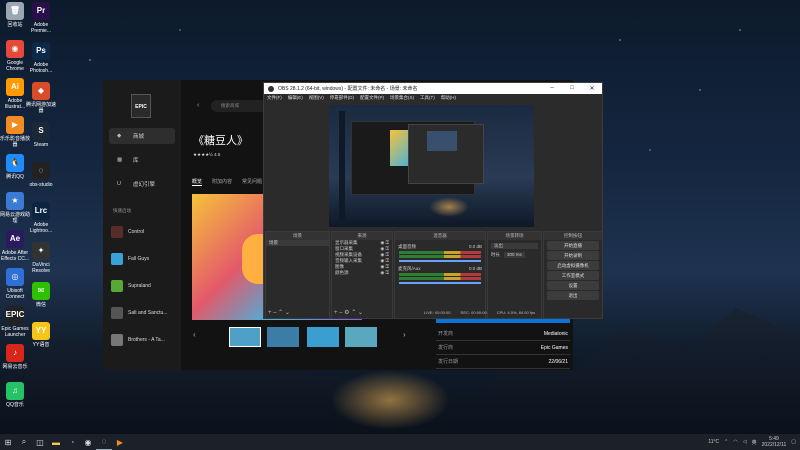 The height and width of the screenshot is (450, 800). What do you see at coordinates (754, 442) in the screenshot?
I see `ime-indicator: 英` at bounding box center [754, 442].